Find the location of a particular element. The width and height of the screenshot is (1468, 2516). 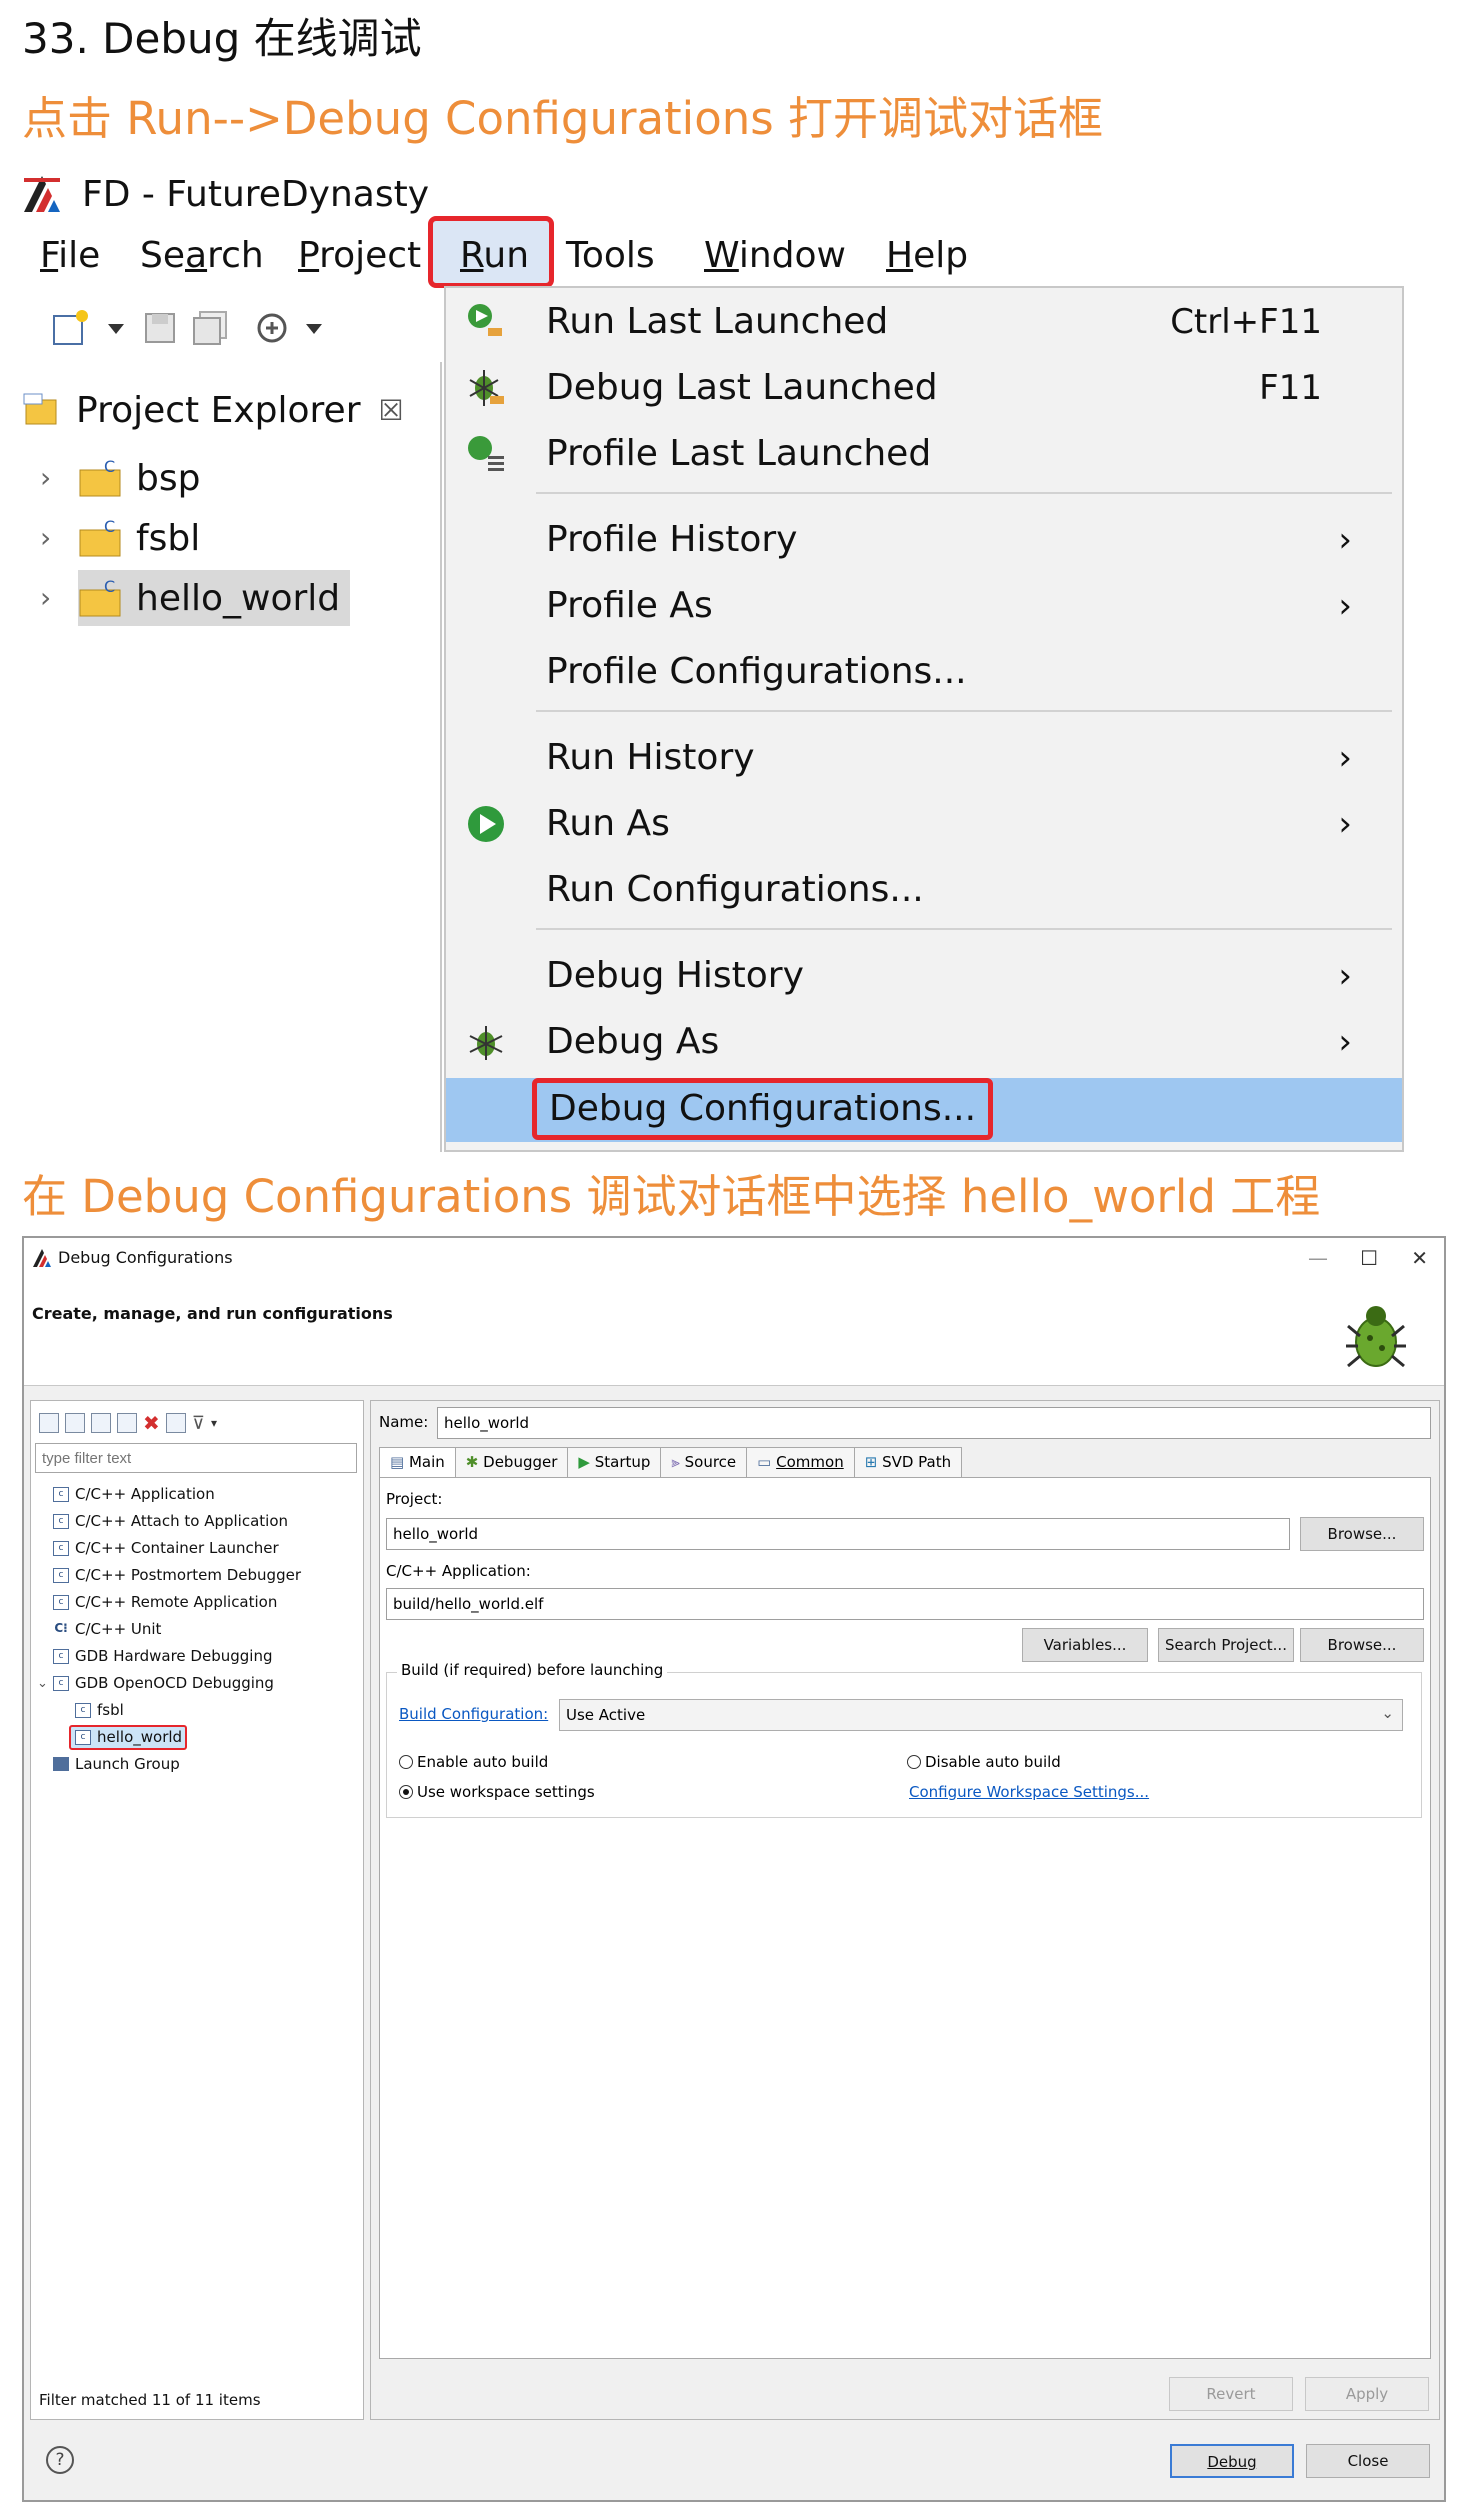

name-input: hello_world is located at coordinates (934, 1423).